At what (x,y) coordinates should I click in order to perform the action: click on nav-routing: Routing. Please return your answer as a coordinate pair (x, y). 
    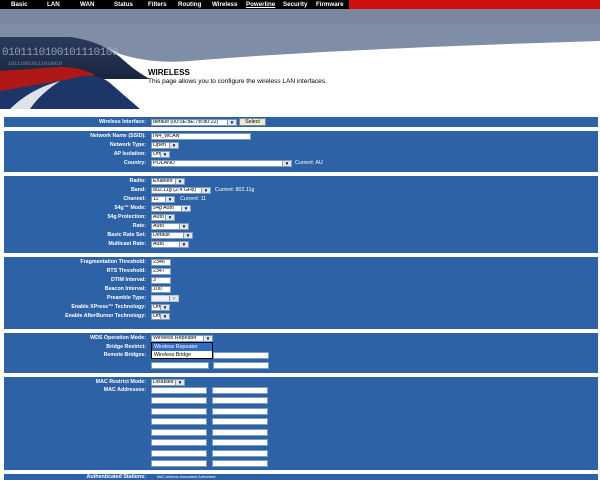
    Looking at the image, I should click on (189, 4).